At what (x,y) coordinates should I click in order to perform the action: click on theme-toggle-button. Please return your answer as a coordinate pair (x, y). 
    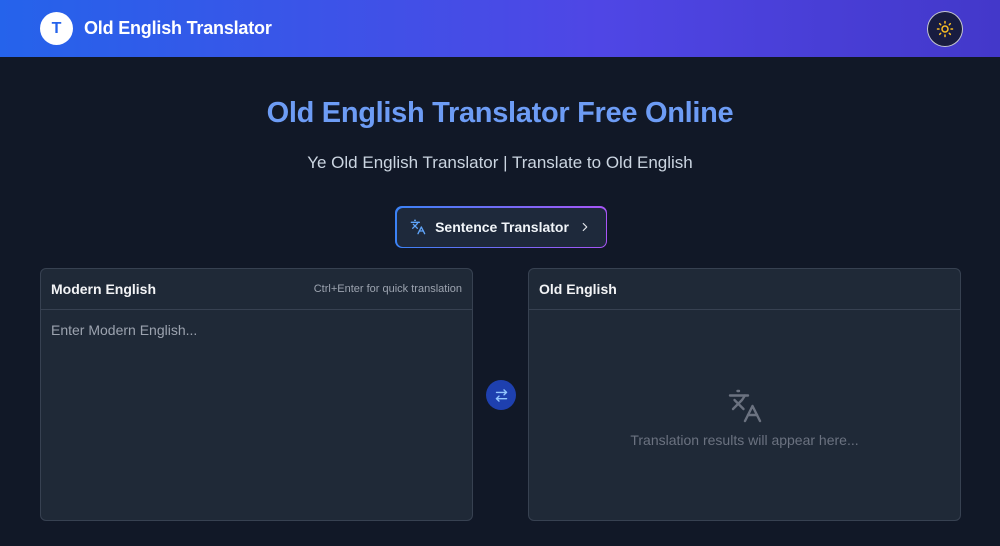
    Looking at the image, I should click on (945, 28).